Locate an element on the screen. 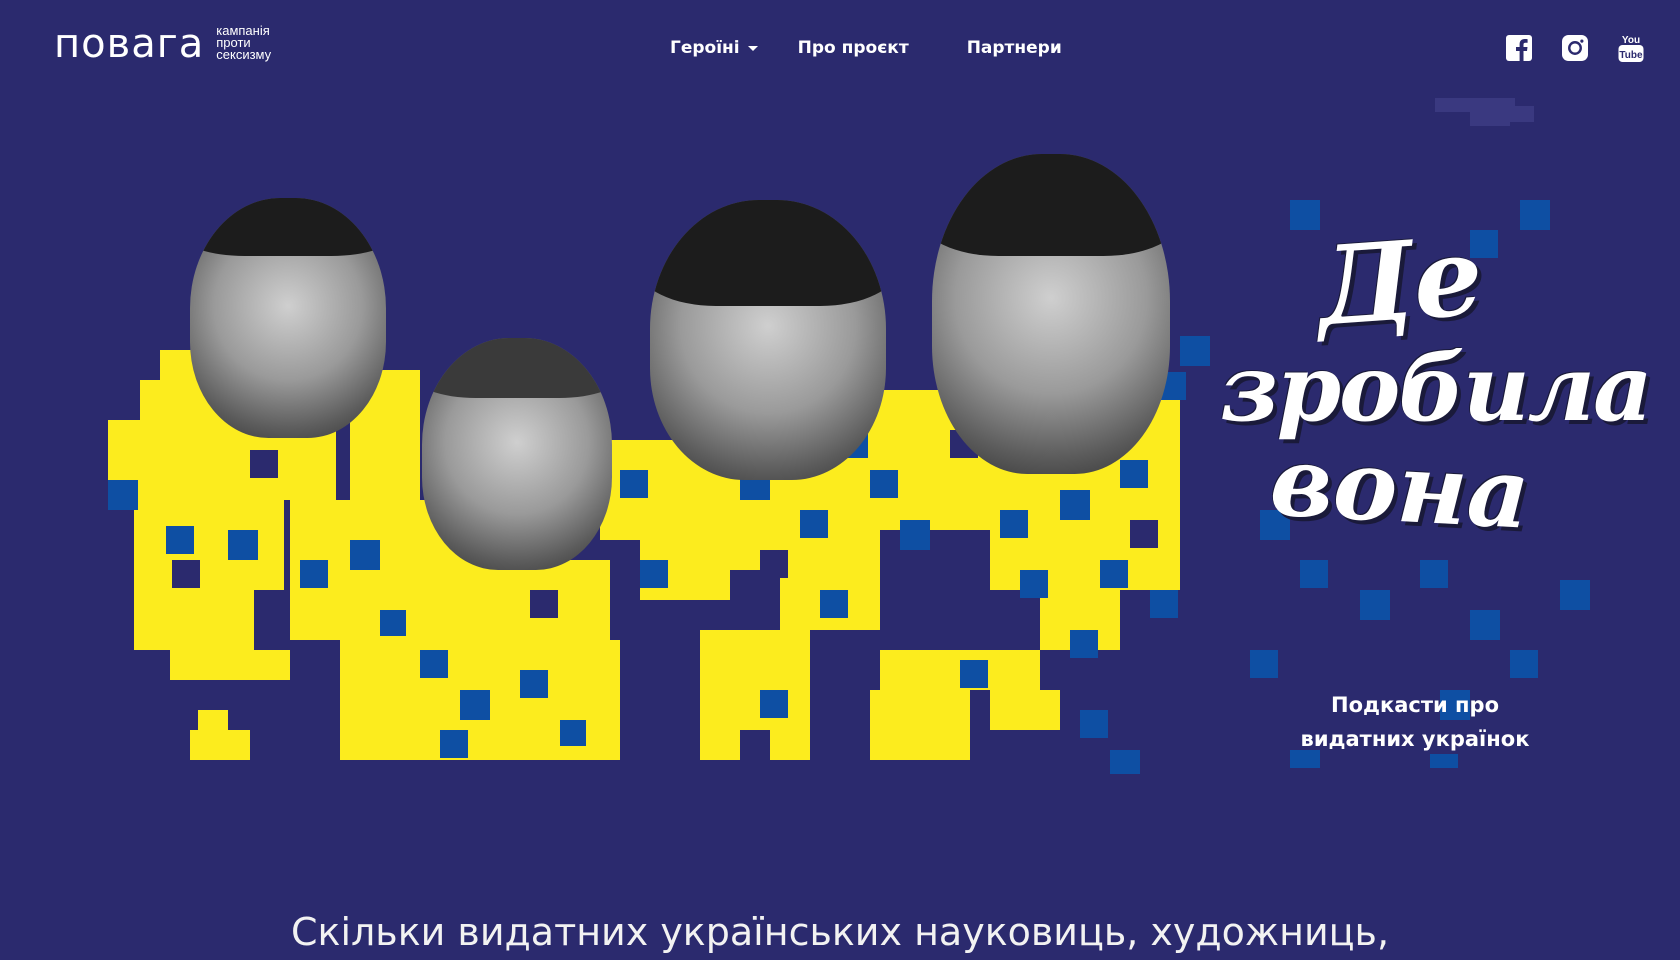 Image resolution: width=1680 pixels, height=960 pixels. nav-item-partners-label: Партнери is located at coordinates (1014, 48).